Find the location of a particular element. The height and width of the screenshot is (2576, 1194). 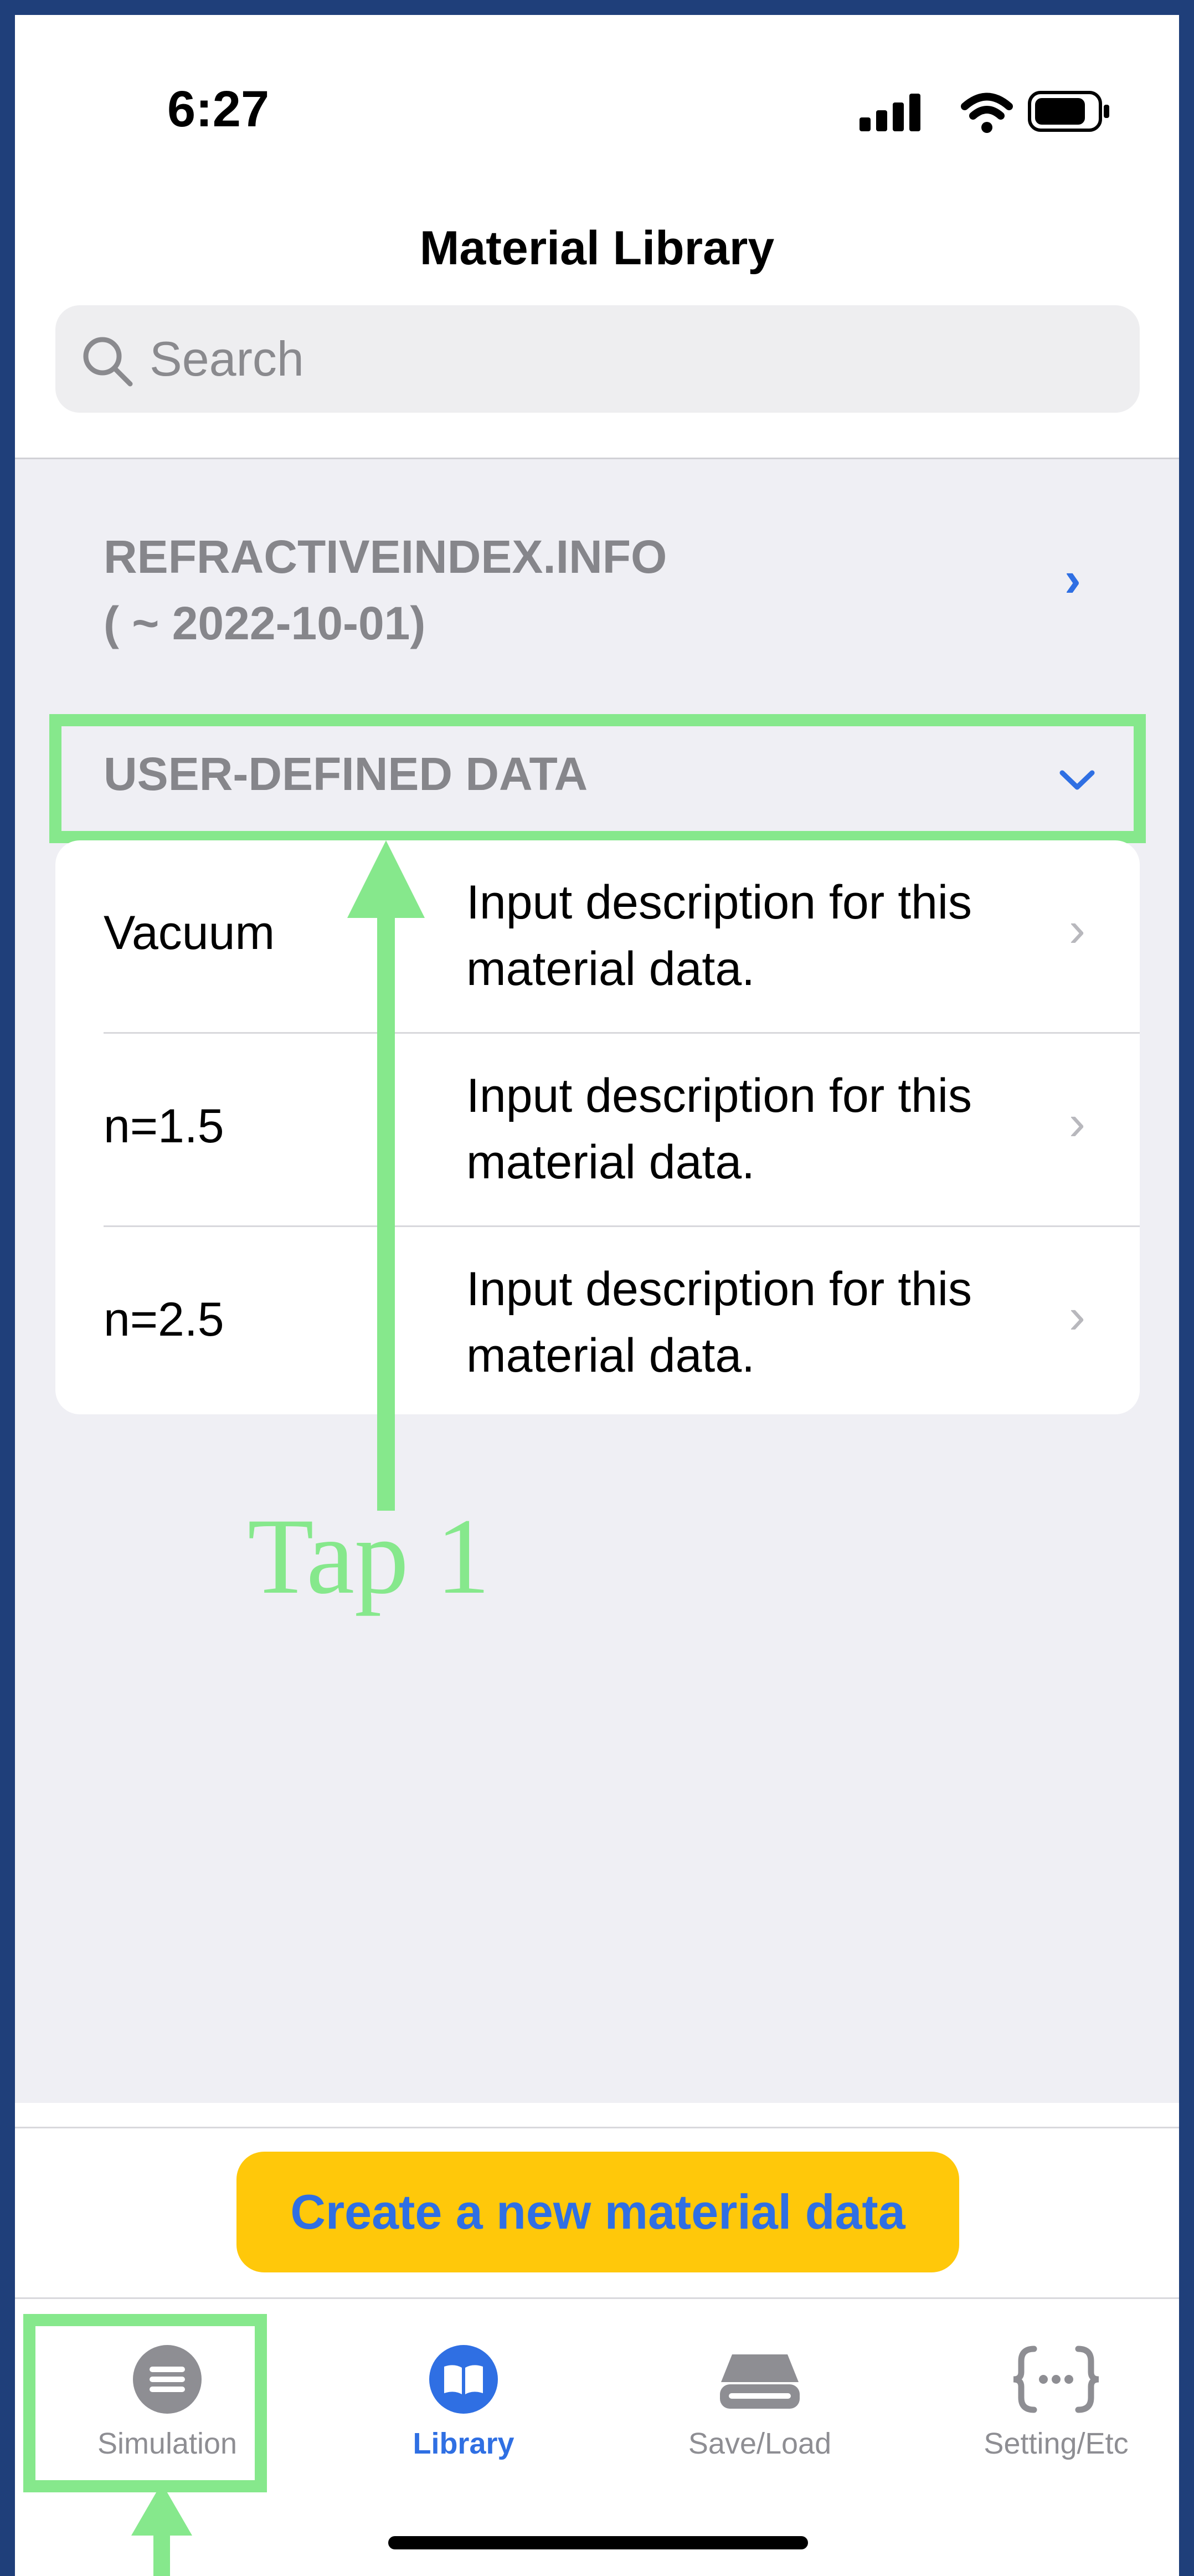

tab-save-load: Save/Load is located at coordinates (760, 2415).